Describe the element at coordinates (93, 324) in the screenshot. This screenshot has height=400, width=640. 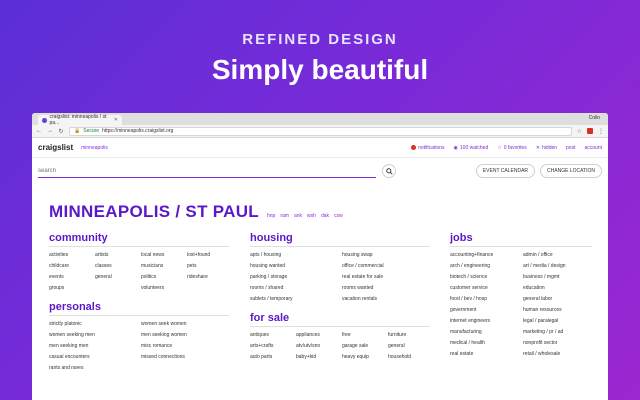
I see `category-link: strictly platonic` at that location.